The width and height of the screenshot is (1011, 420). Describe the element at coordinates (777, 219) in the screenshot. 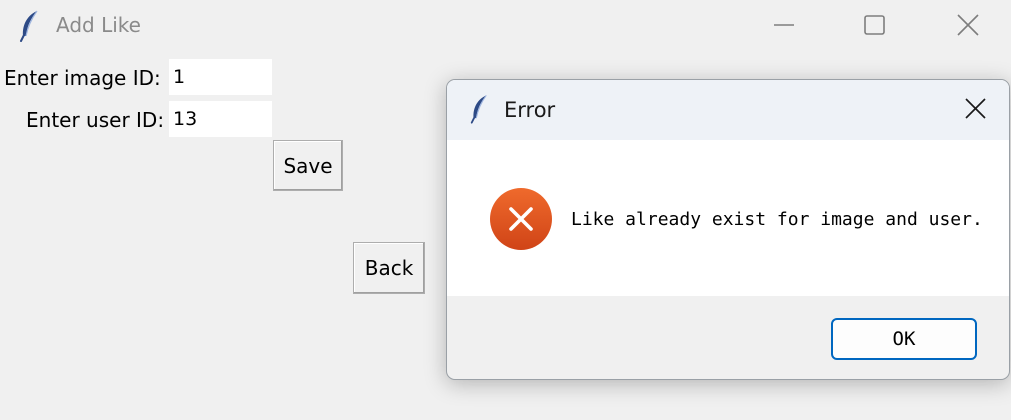

I see `error-message: Like already exist for image and user.` at that location.